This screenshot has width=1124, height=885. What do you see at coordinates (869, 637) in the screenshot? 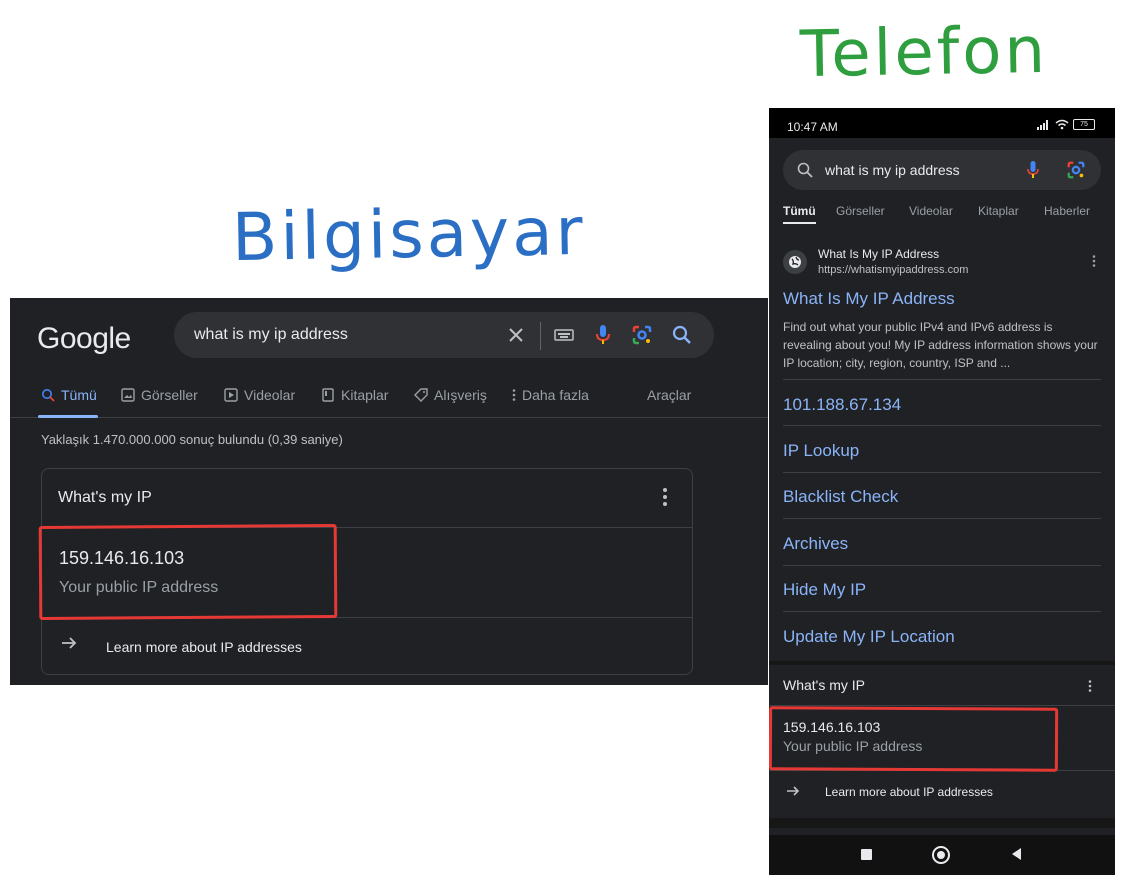
I see `sitelink: Update My IP Location` at bounding box center [869, 637].